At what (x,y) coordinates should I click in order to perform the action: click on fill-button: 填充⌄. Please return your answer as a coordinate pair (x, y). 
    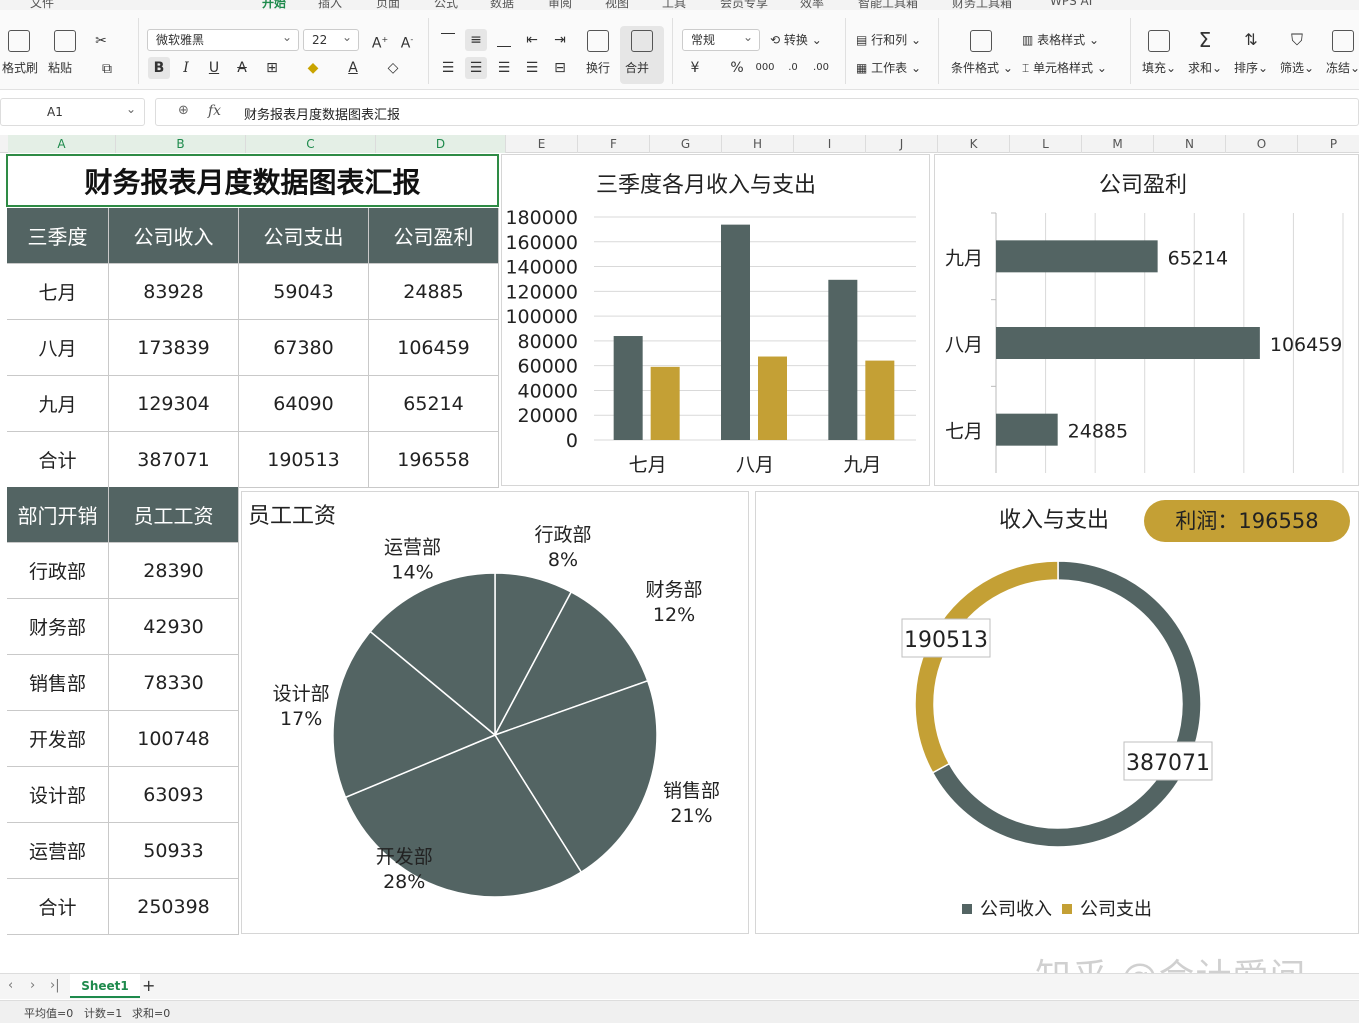
    Looking at the image, I should click on (1159, 68).